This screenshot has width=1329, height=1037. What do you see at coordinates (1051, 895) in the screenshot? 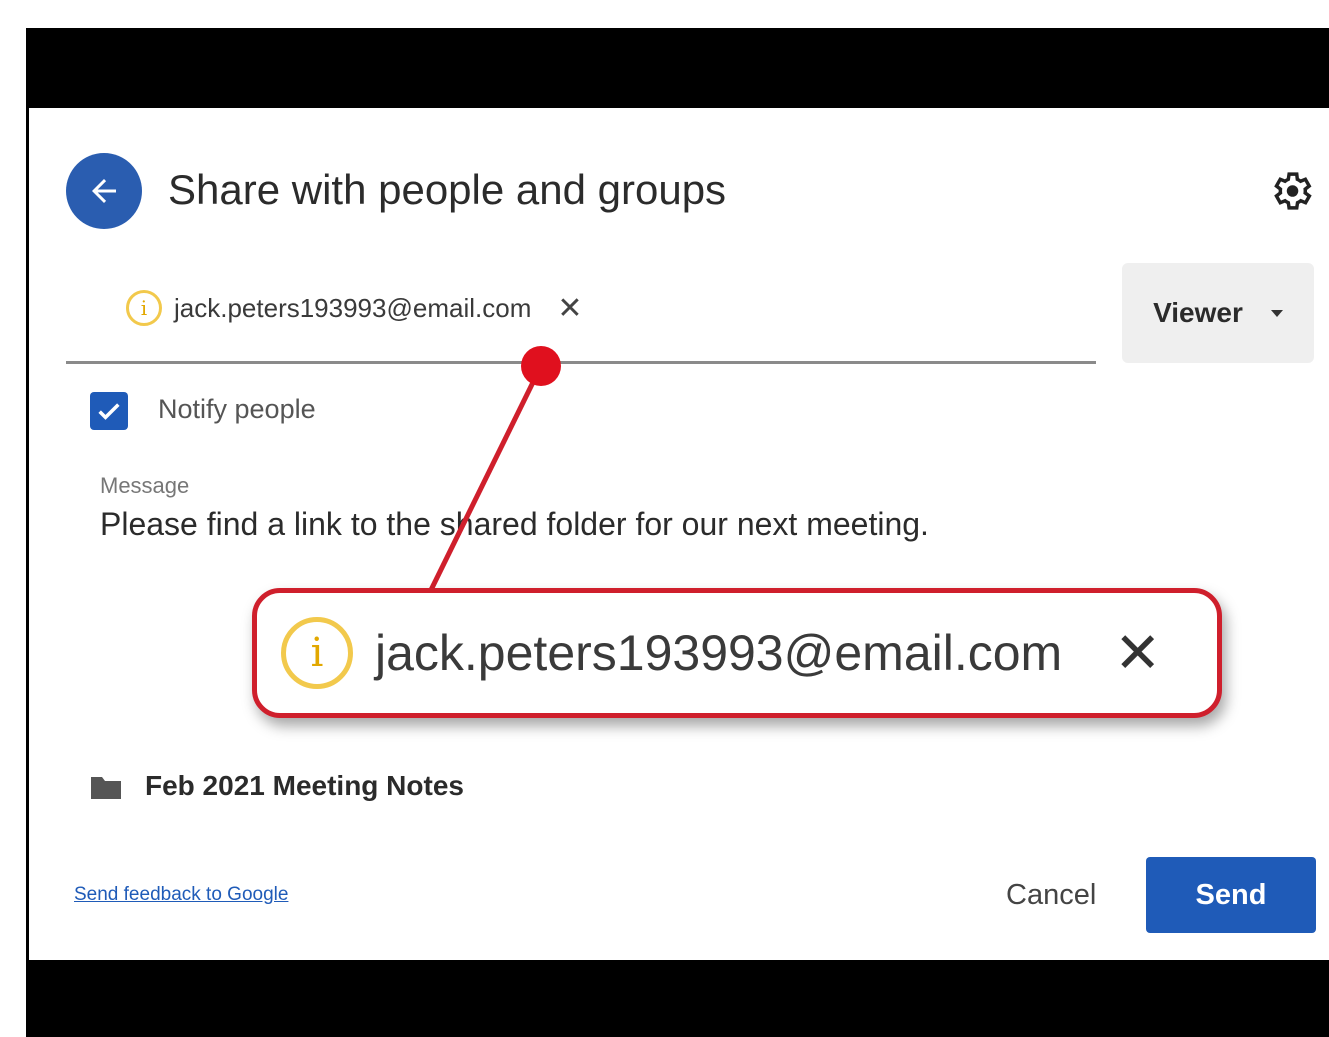
I see `cancel-button: Cancel` at bounding box center [1051, 895].